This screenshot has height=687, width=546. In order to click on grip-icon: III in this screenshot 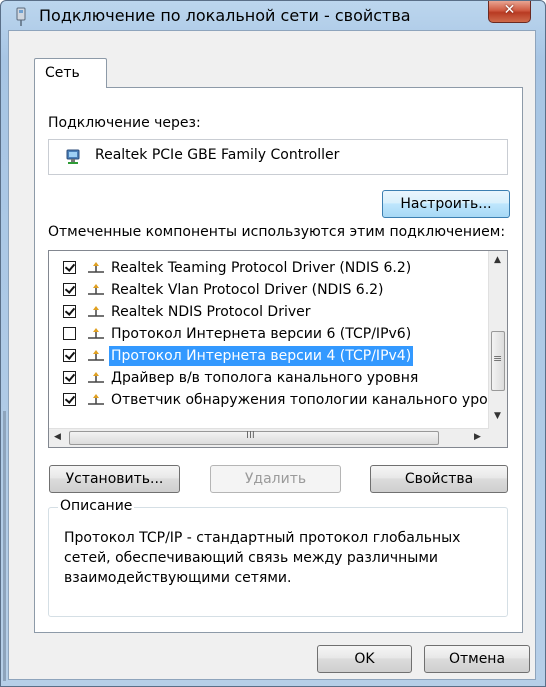, I will do `click(250, 435)`.